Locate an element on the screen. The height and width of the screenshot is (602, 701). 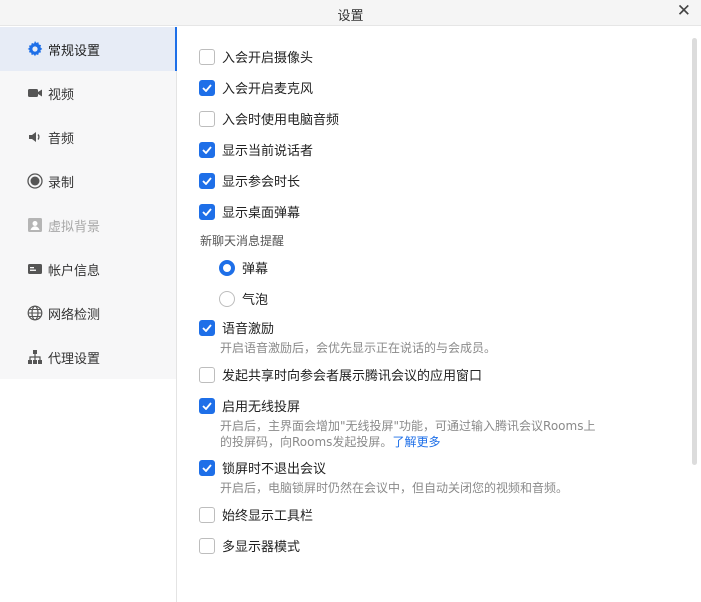
description-text: 的投屏码，向Rooms发起投屏。 is located at coordinates (306, 442).